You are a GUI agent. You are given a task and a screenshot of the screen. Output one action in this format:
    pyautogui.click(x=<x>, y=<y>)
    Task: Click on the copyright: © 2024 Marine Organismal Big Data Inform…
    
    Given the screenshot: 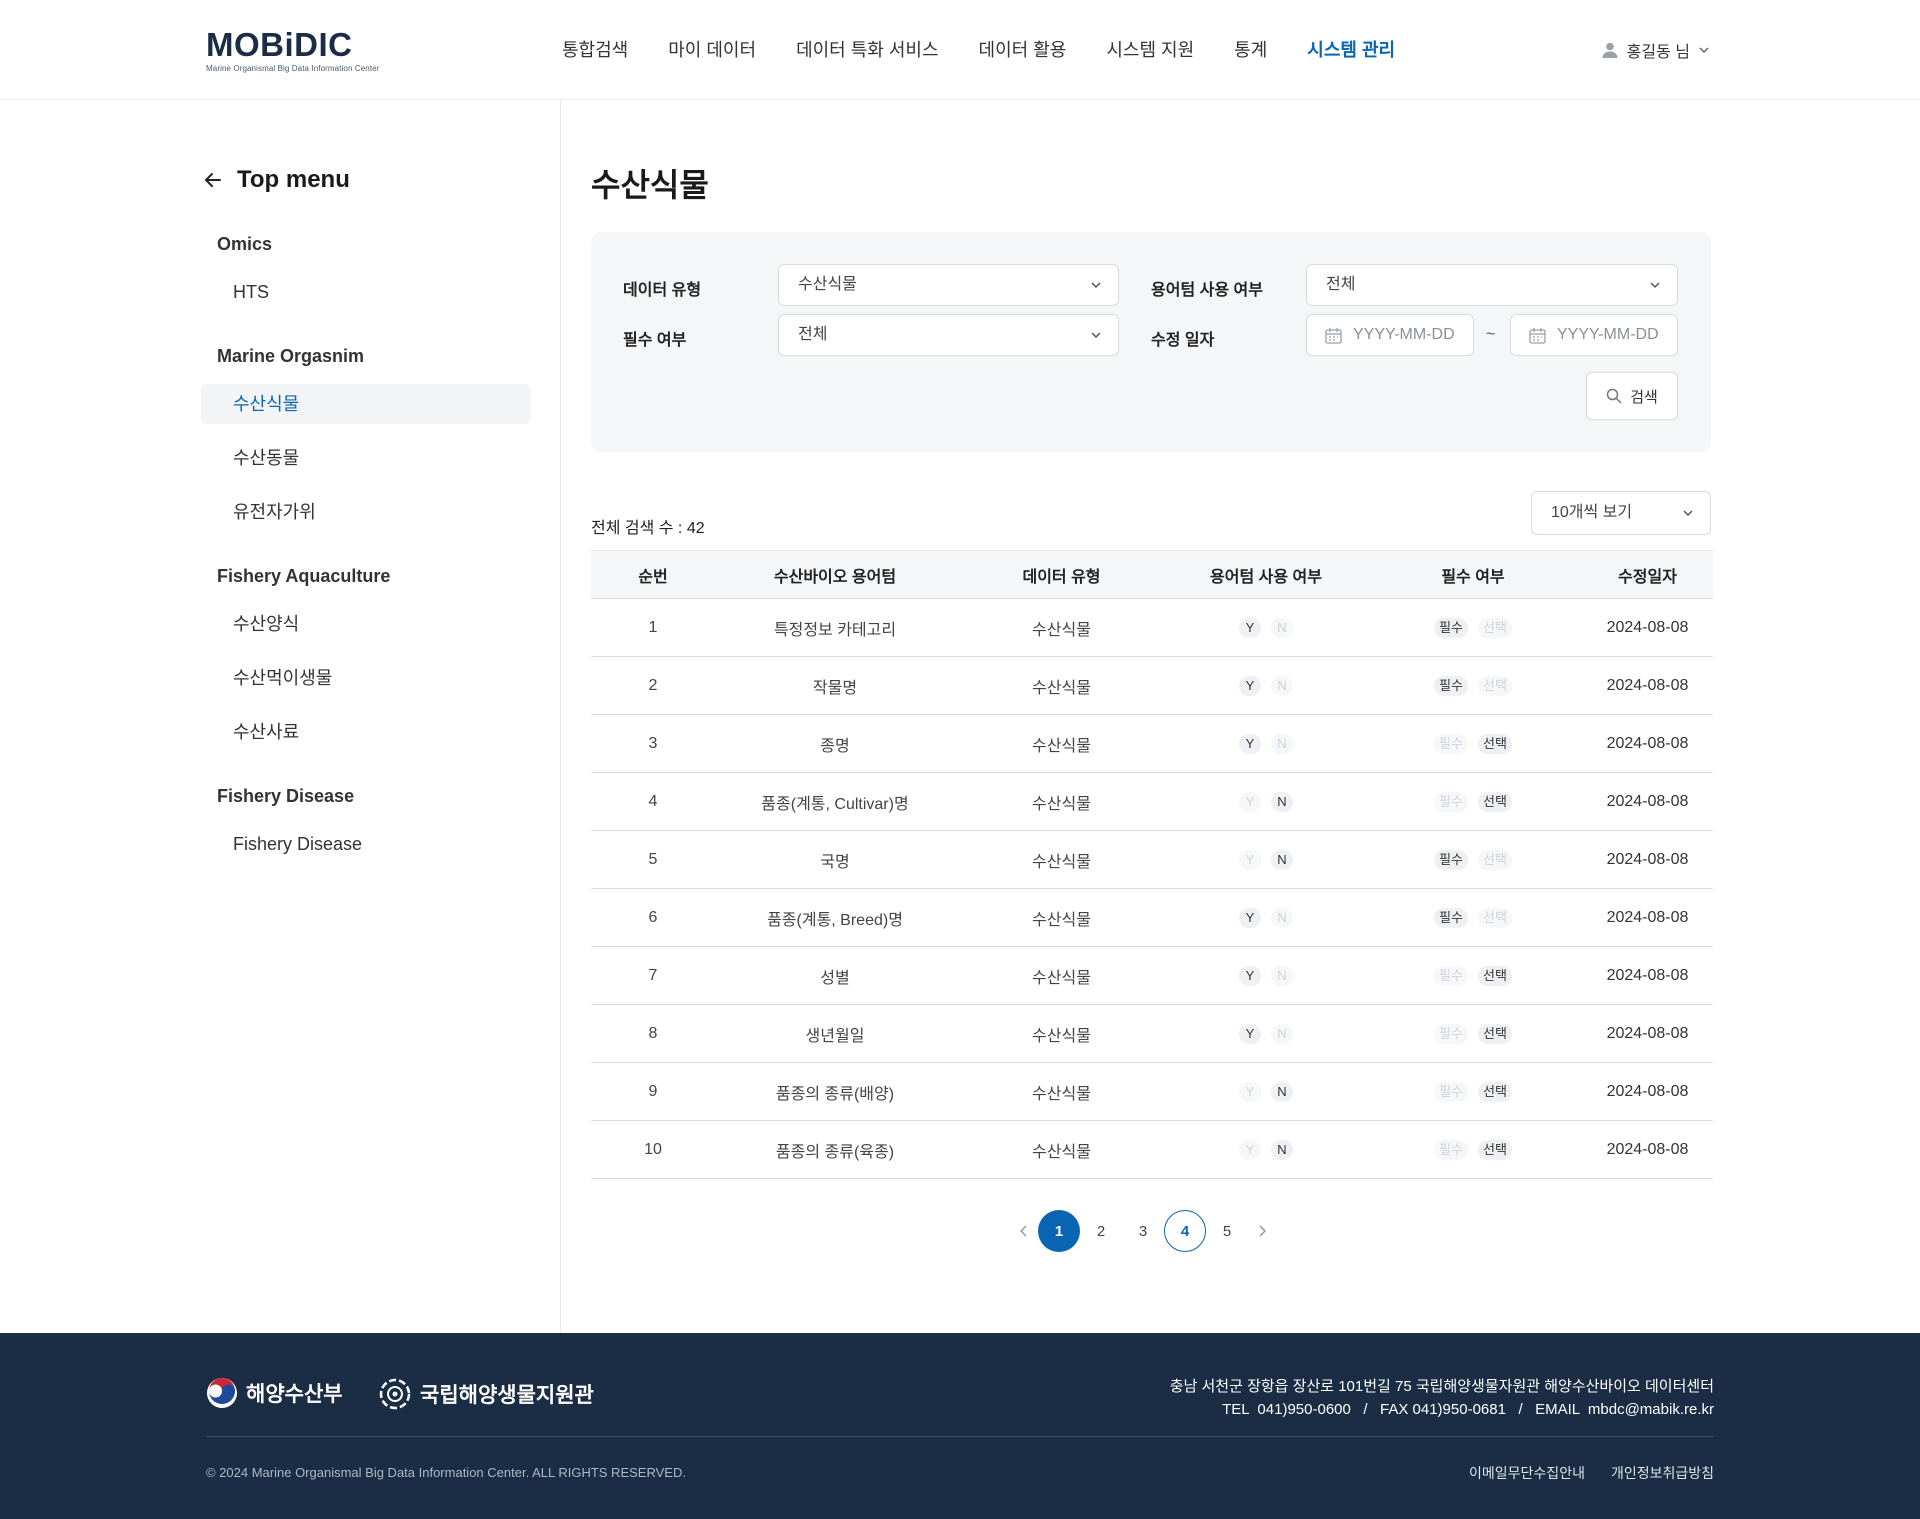 What is the action you would take?
    pyautogui.click(x=446, y=1472)
    